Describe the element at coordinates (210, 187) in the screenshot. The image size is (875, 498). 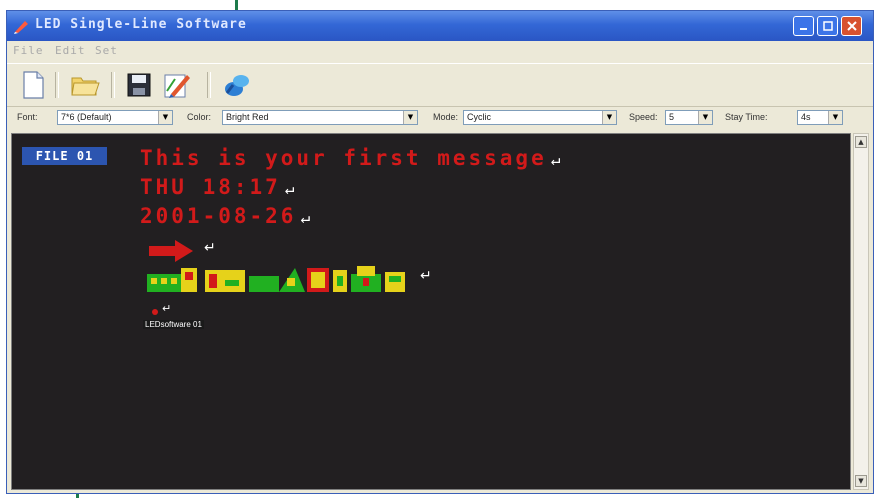
I see `time-text: THU 18:17` at that location.